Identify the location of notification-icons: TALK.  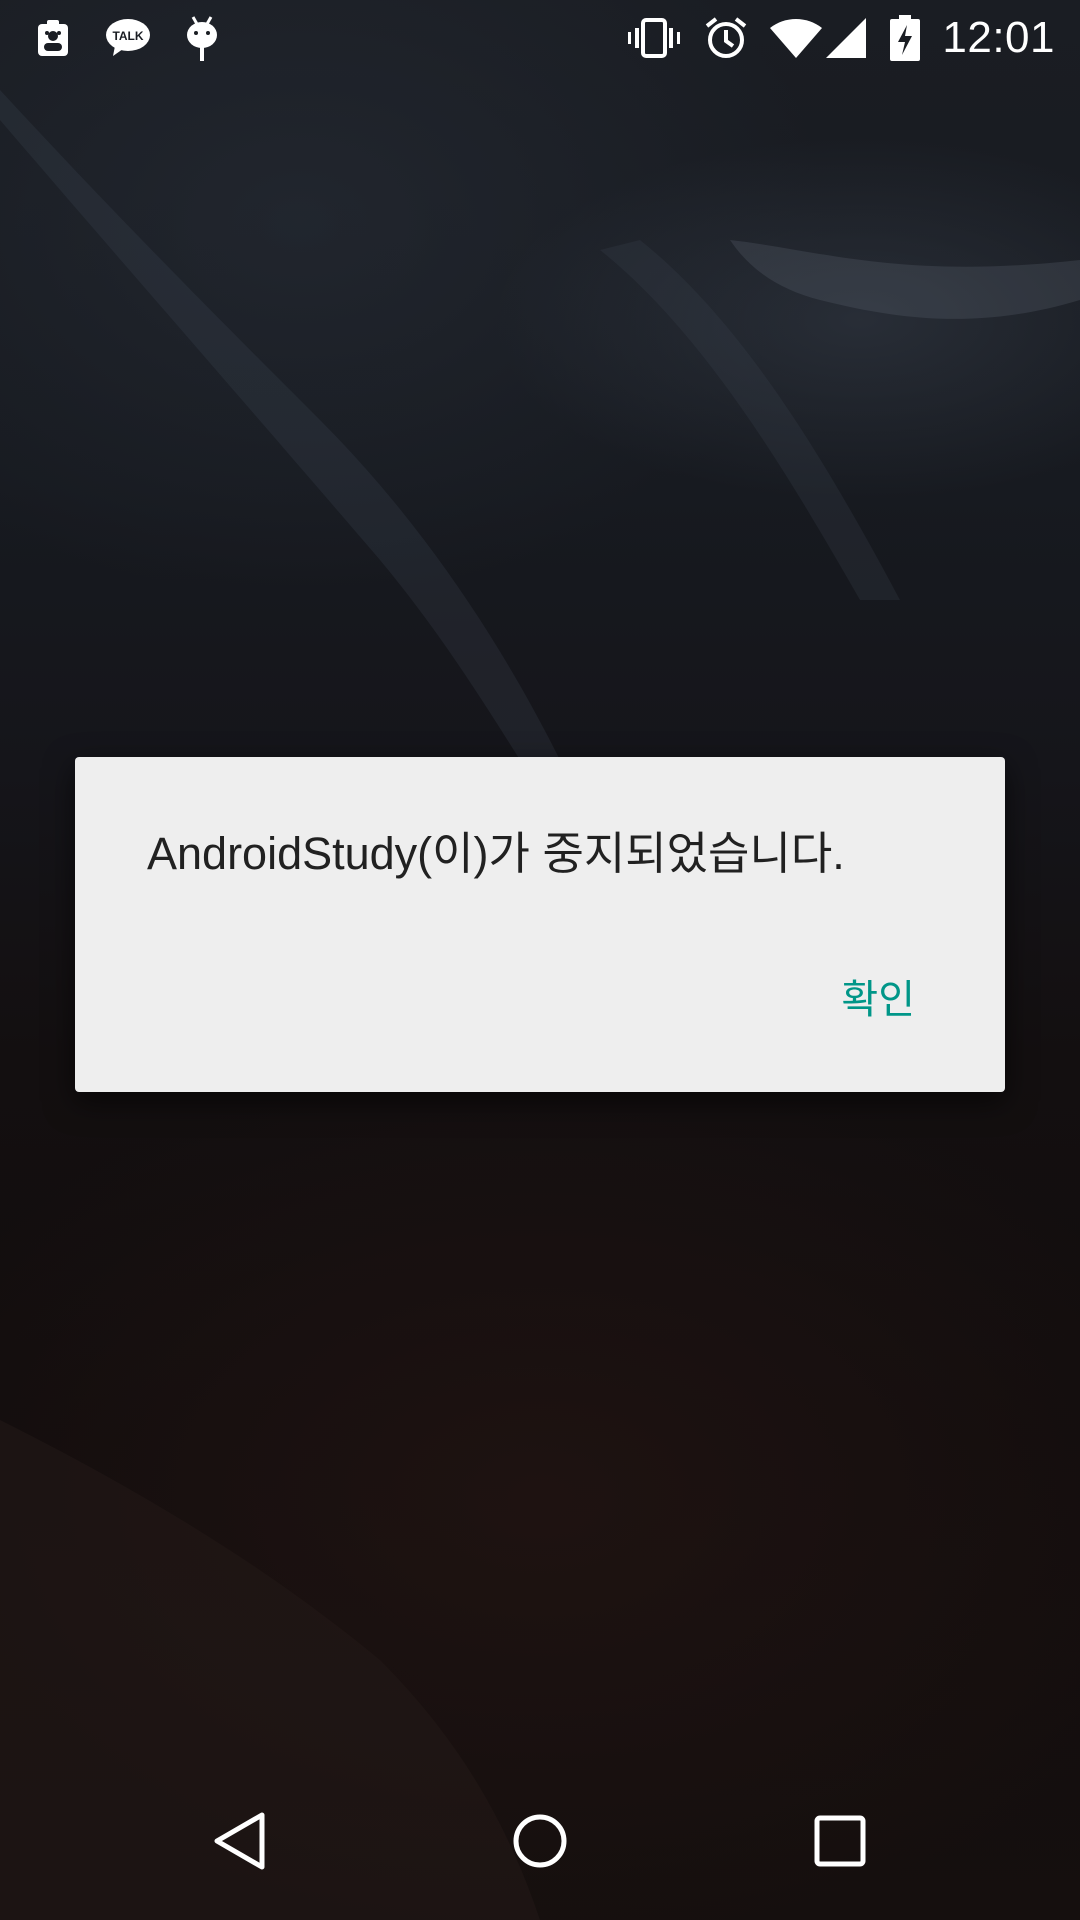
(144, 38).